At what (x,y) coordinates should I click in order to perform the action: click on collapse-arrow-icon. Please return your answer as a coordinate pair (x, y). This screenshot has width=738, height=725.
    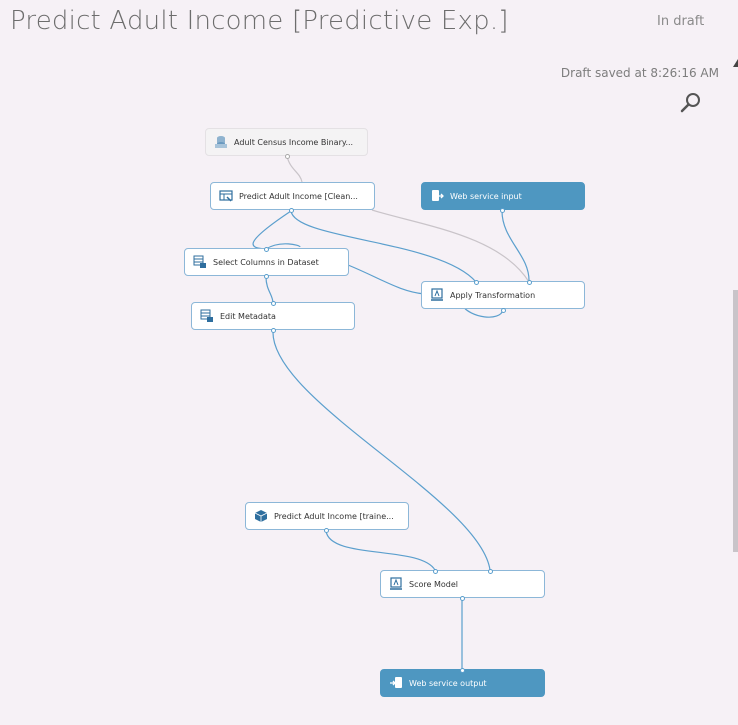
    Looking at the image, I should click on (735, 59).